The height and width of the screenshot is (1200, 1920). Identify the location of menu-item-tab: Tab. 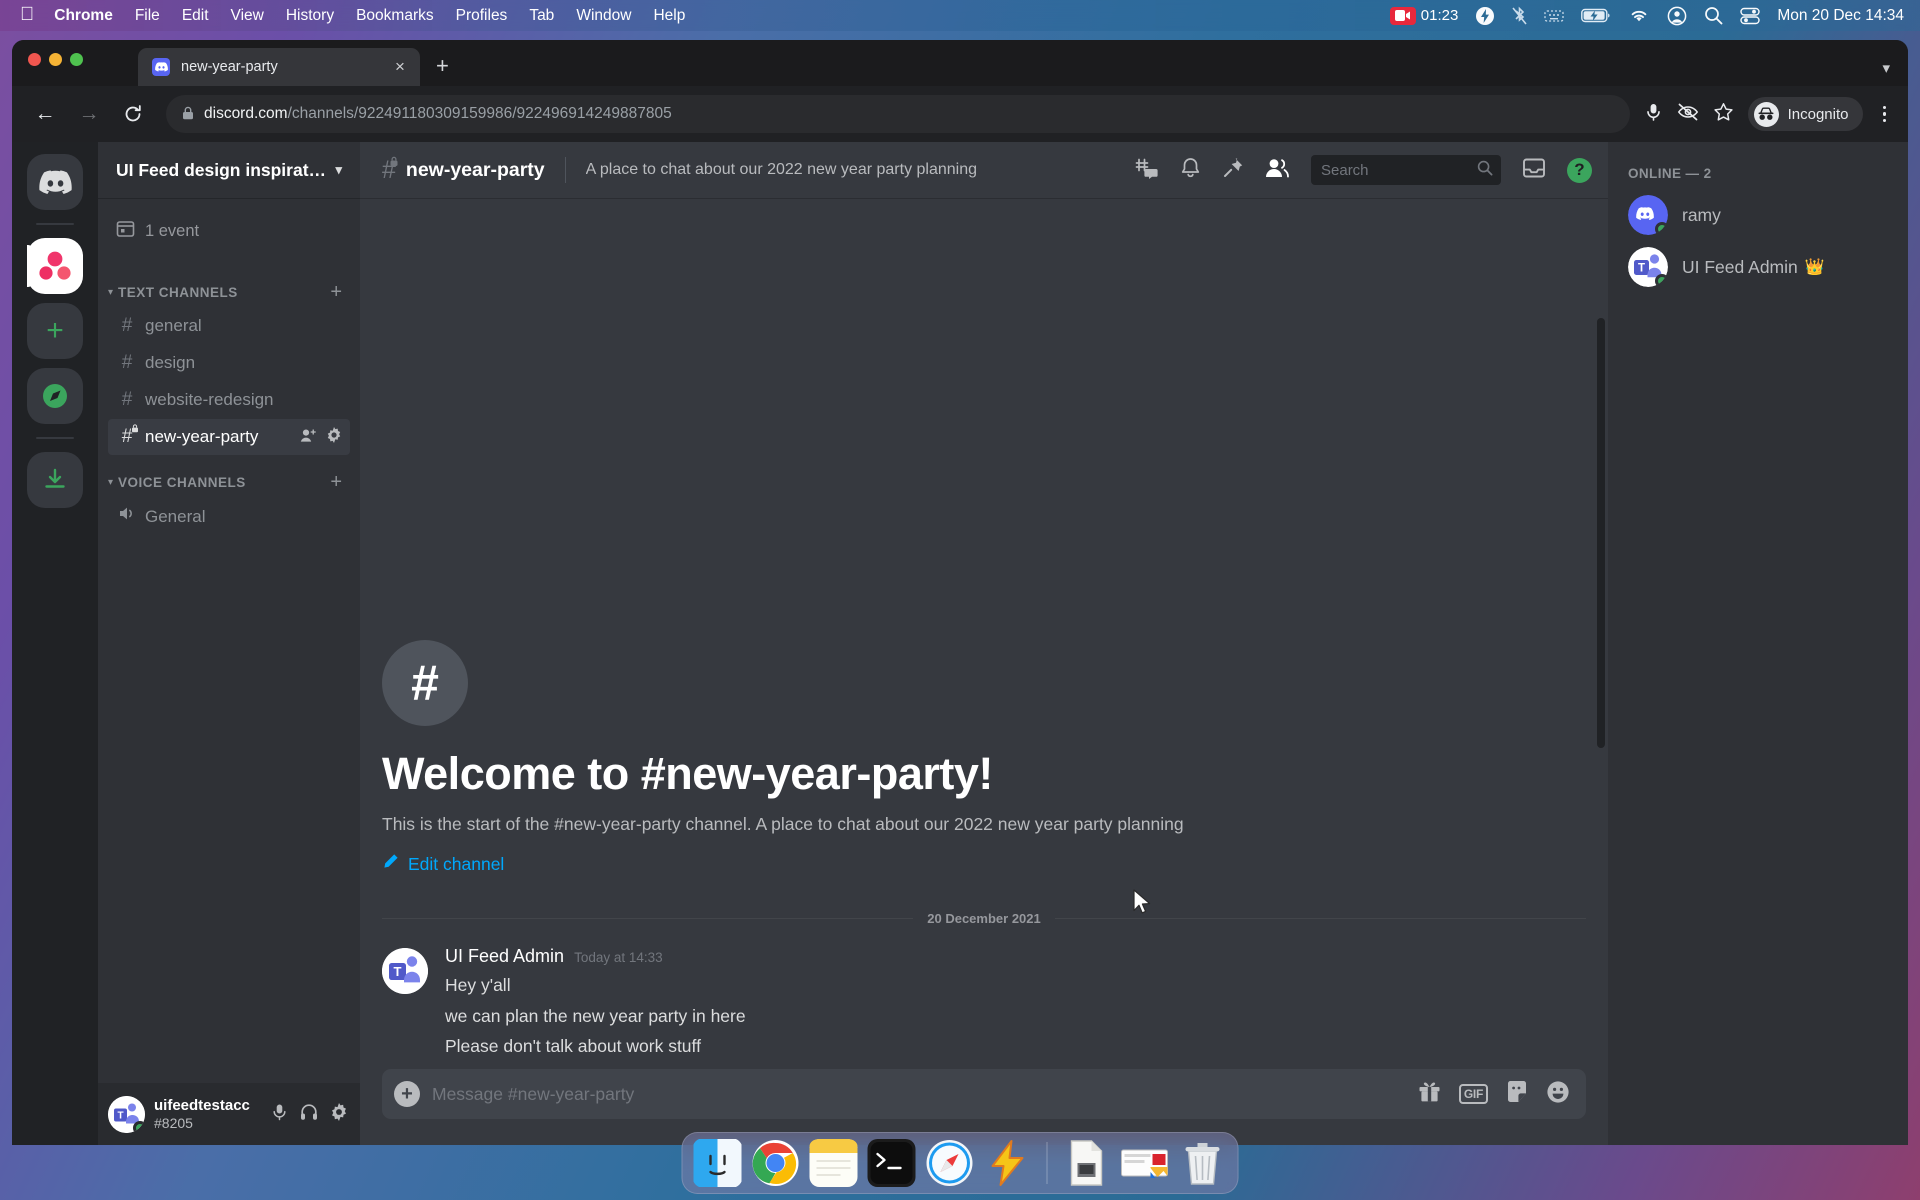
(541, 16).